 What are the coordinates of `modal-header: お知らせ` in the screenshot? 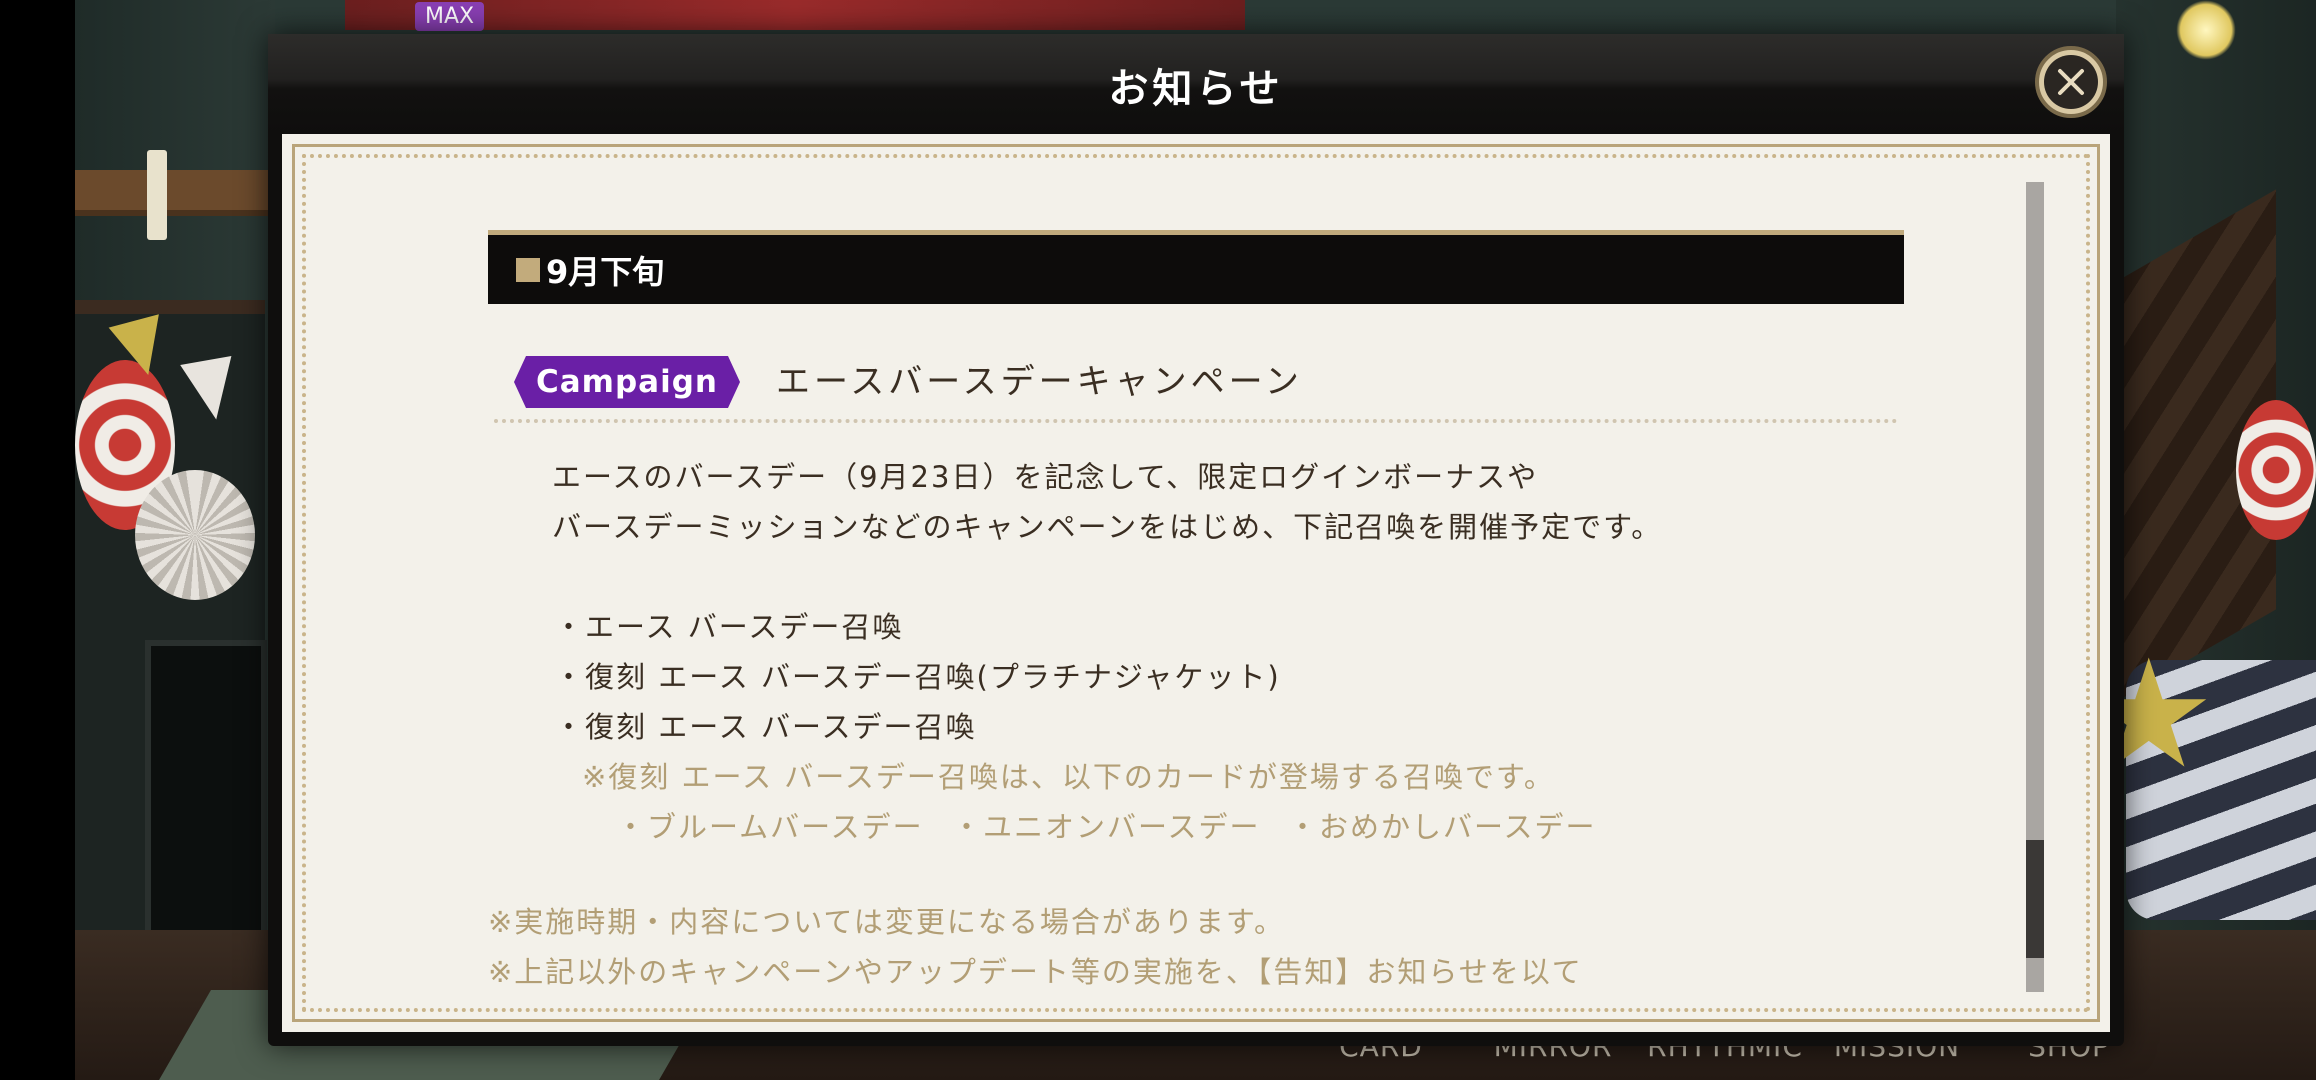 It's located at (1196, 84).